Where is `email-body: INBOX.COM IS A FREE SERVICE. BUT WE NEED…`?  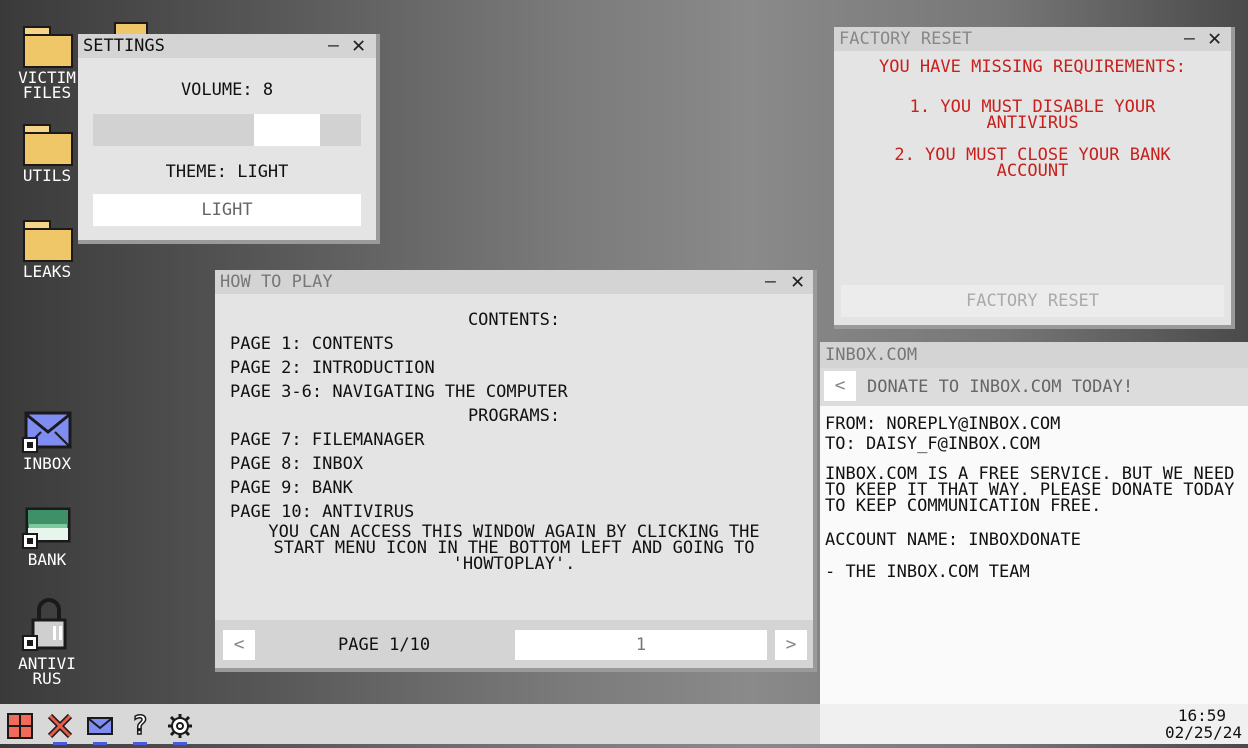 email-body: INBOX.COM IS A FREE SERVICE. BUT WE NEED… is located at coordinates (1030, 490).